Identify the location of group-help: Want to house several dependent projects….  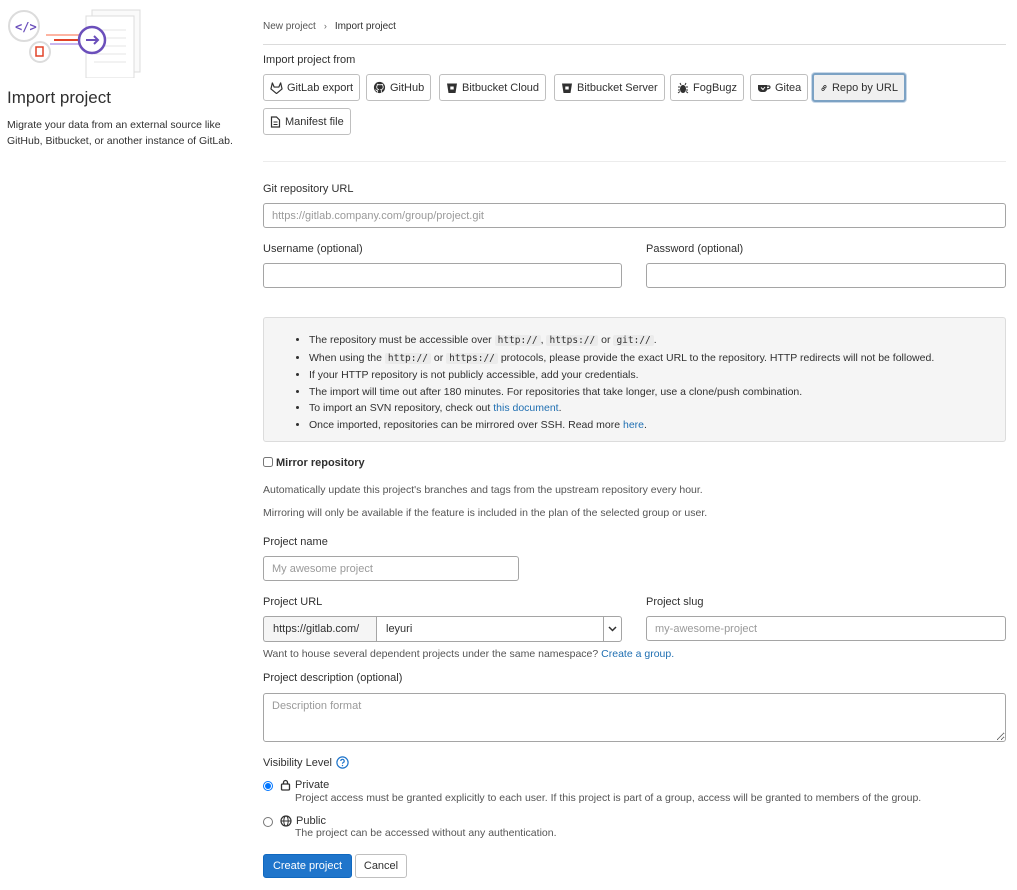
(468, 654).